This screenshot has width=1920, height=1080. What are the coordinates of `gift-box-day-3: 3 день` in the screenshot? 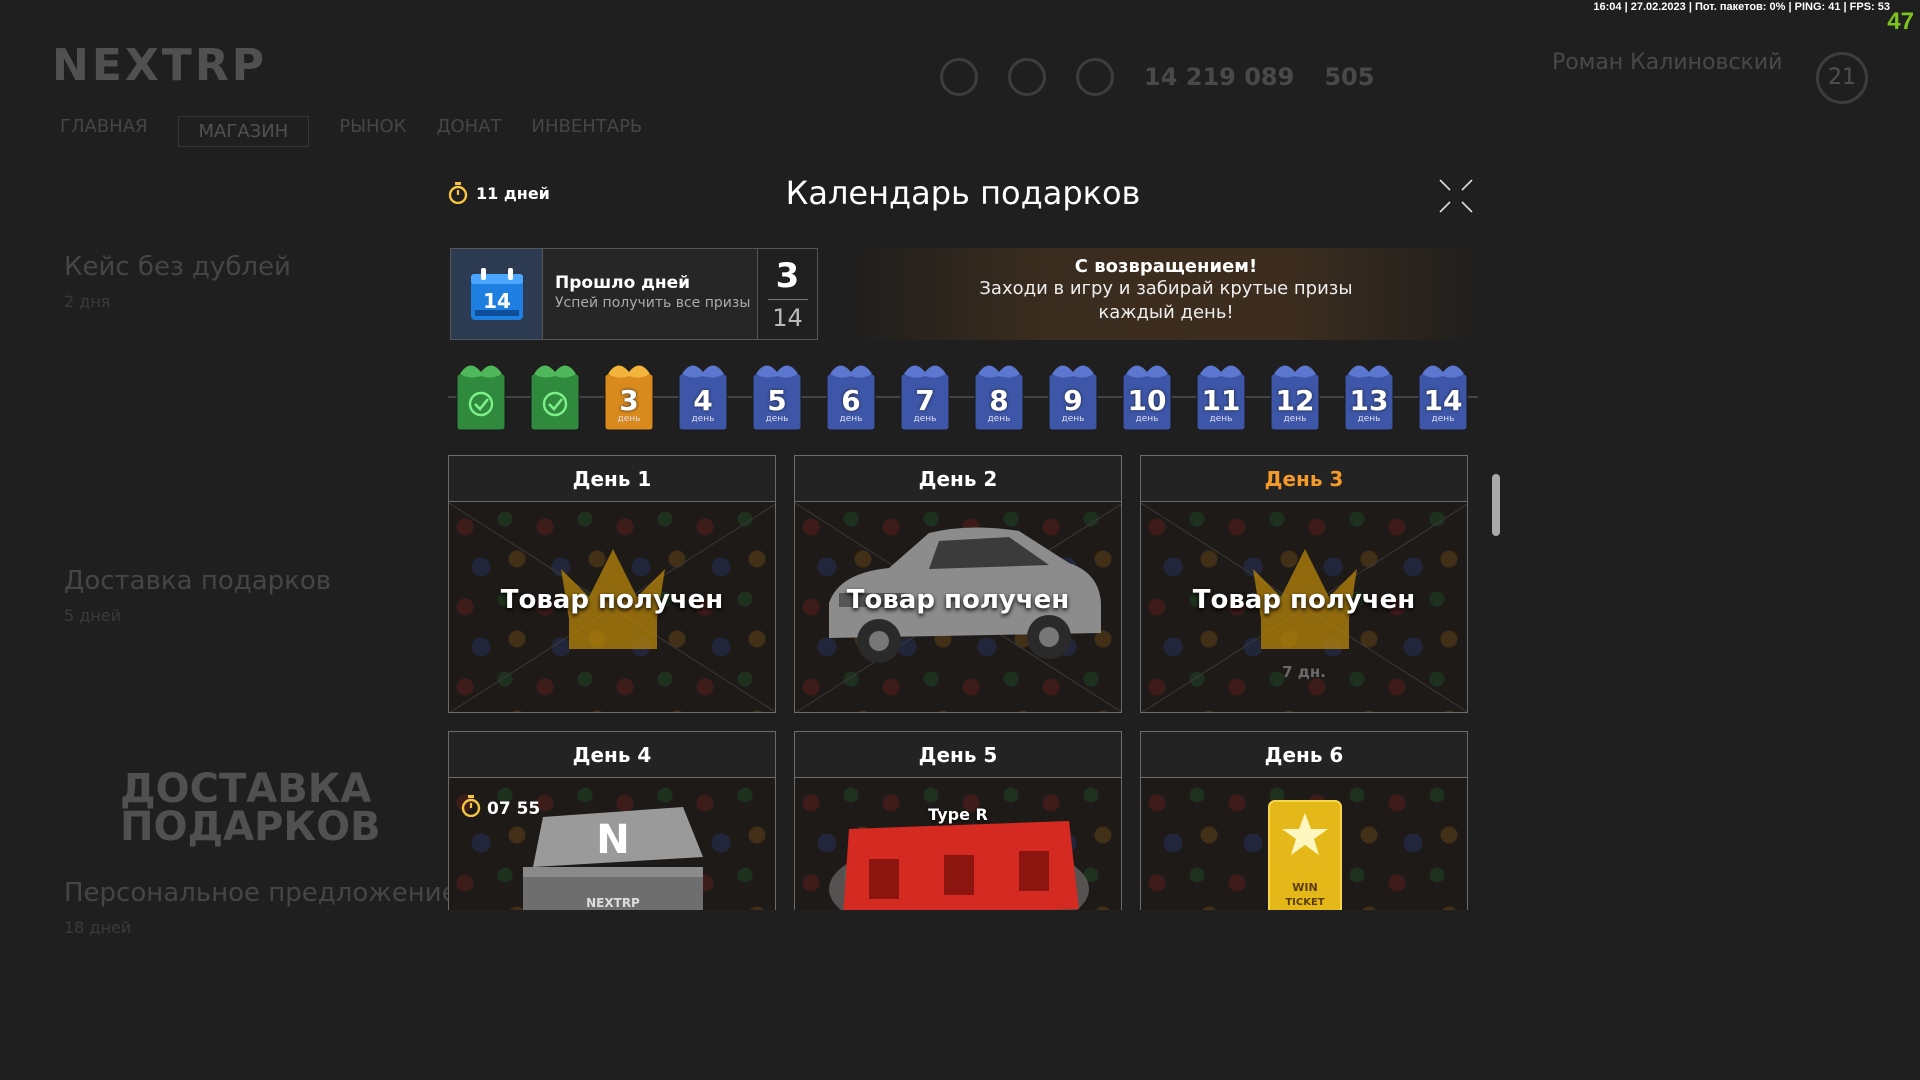 It's located at (629, 396).